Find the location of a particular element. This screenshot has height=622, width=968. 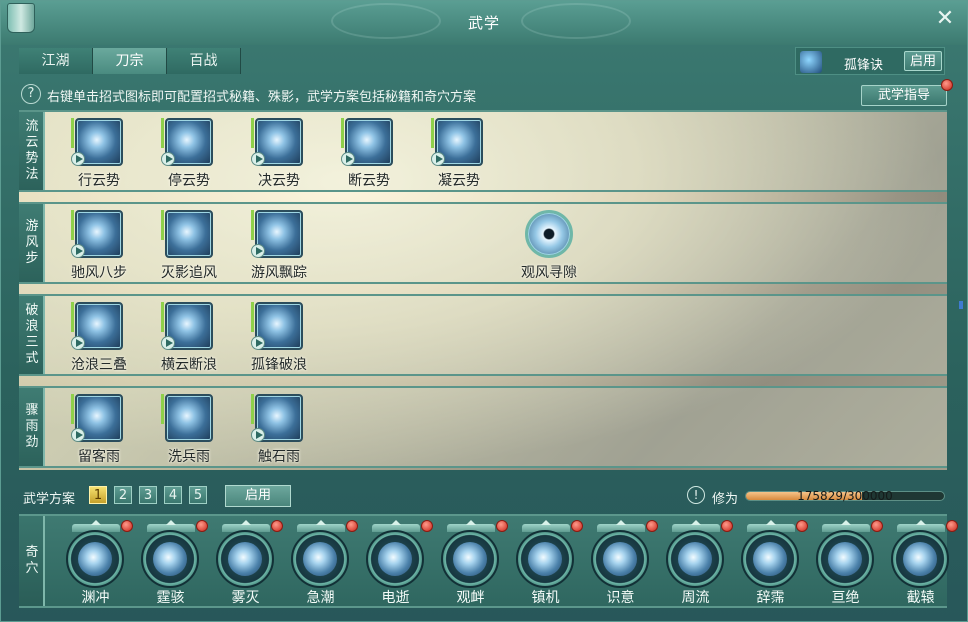

qixue-slot: 观衅 is located at coordinates (470, 561).